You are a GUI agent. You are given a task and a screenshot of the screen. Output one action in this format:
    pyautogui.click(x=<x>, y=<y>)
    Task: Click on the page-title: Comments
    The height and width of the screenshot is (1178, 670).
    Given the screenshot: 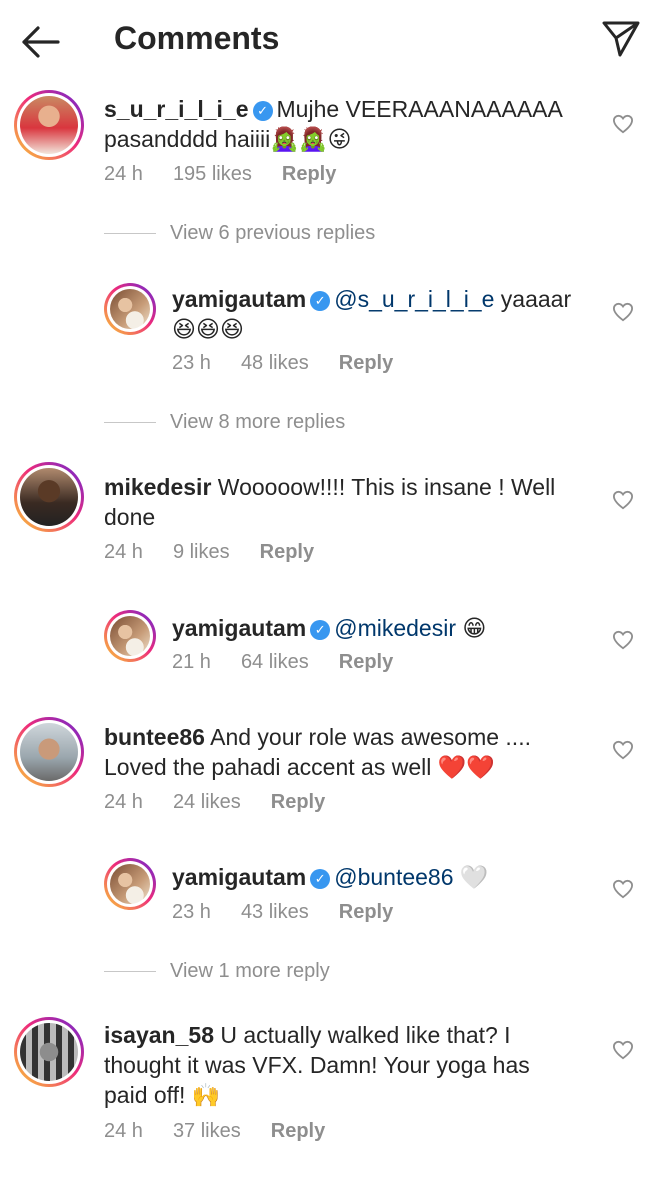 What is the action you would take?
    pyautogui.click(x=197, y=38)
    